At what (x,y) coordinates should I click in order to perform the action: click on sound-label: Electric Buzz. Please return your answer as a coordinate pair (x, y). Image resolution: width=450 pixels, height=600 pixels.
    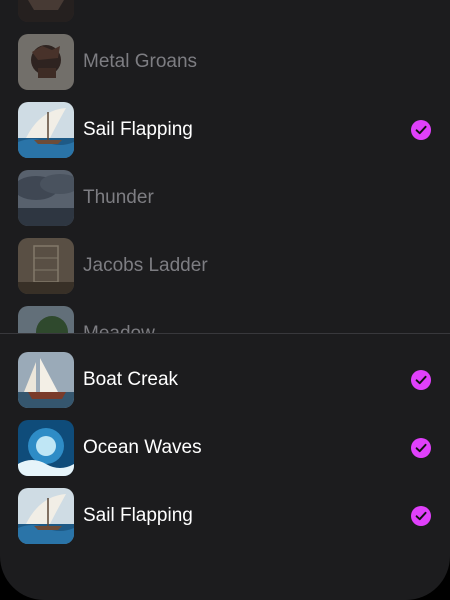
    Looking at the image, I should click on (138, 14).